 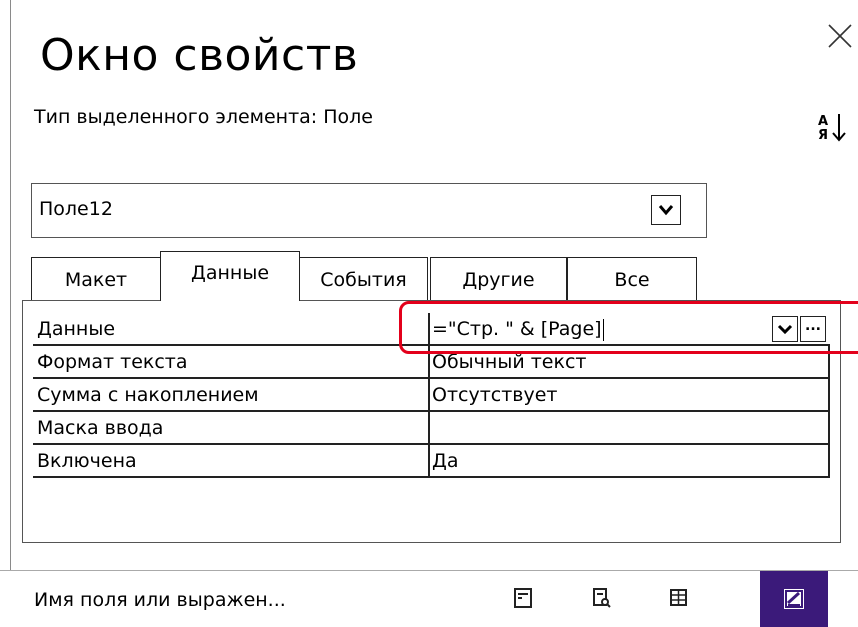 I want to click on tab-data: Данные, so click(x=230, y=276).